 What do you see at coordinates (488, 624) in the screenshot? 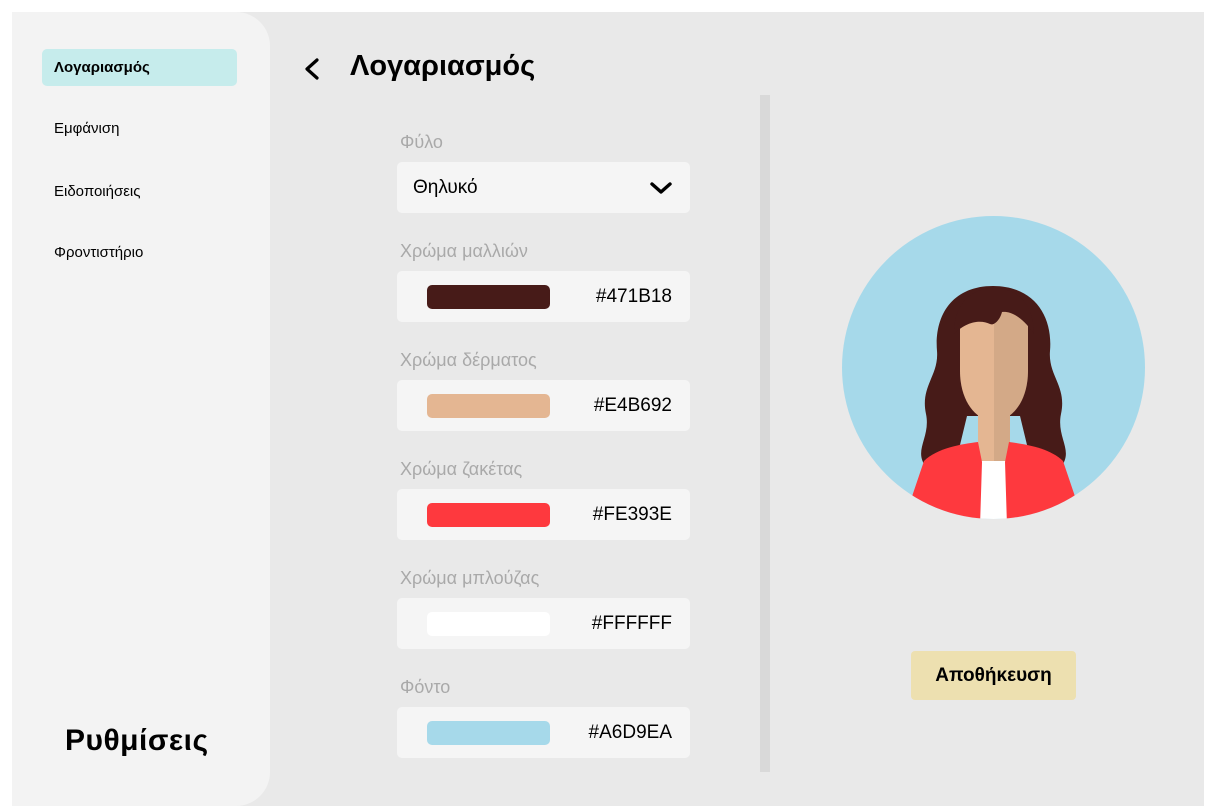
I see `shirt-color-swatch` at bounding box center [488, 624].